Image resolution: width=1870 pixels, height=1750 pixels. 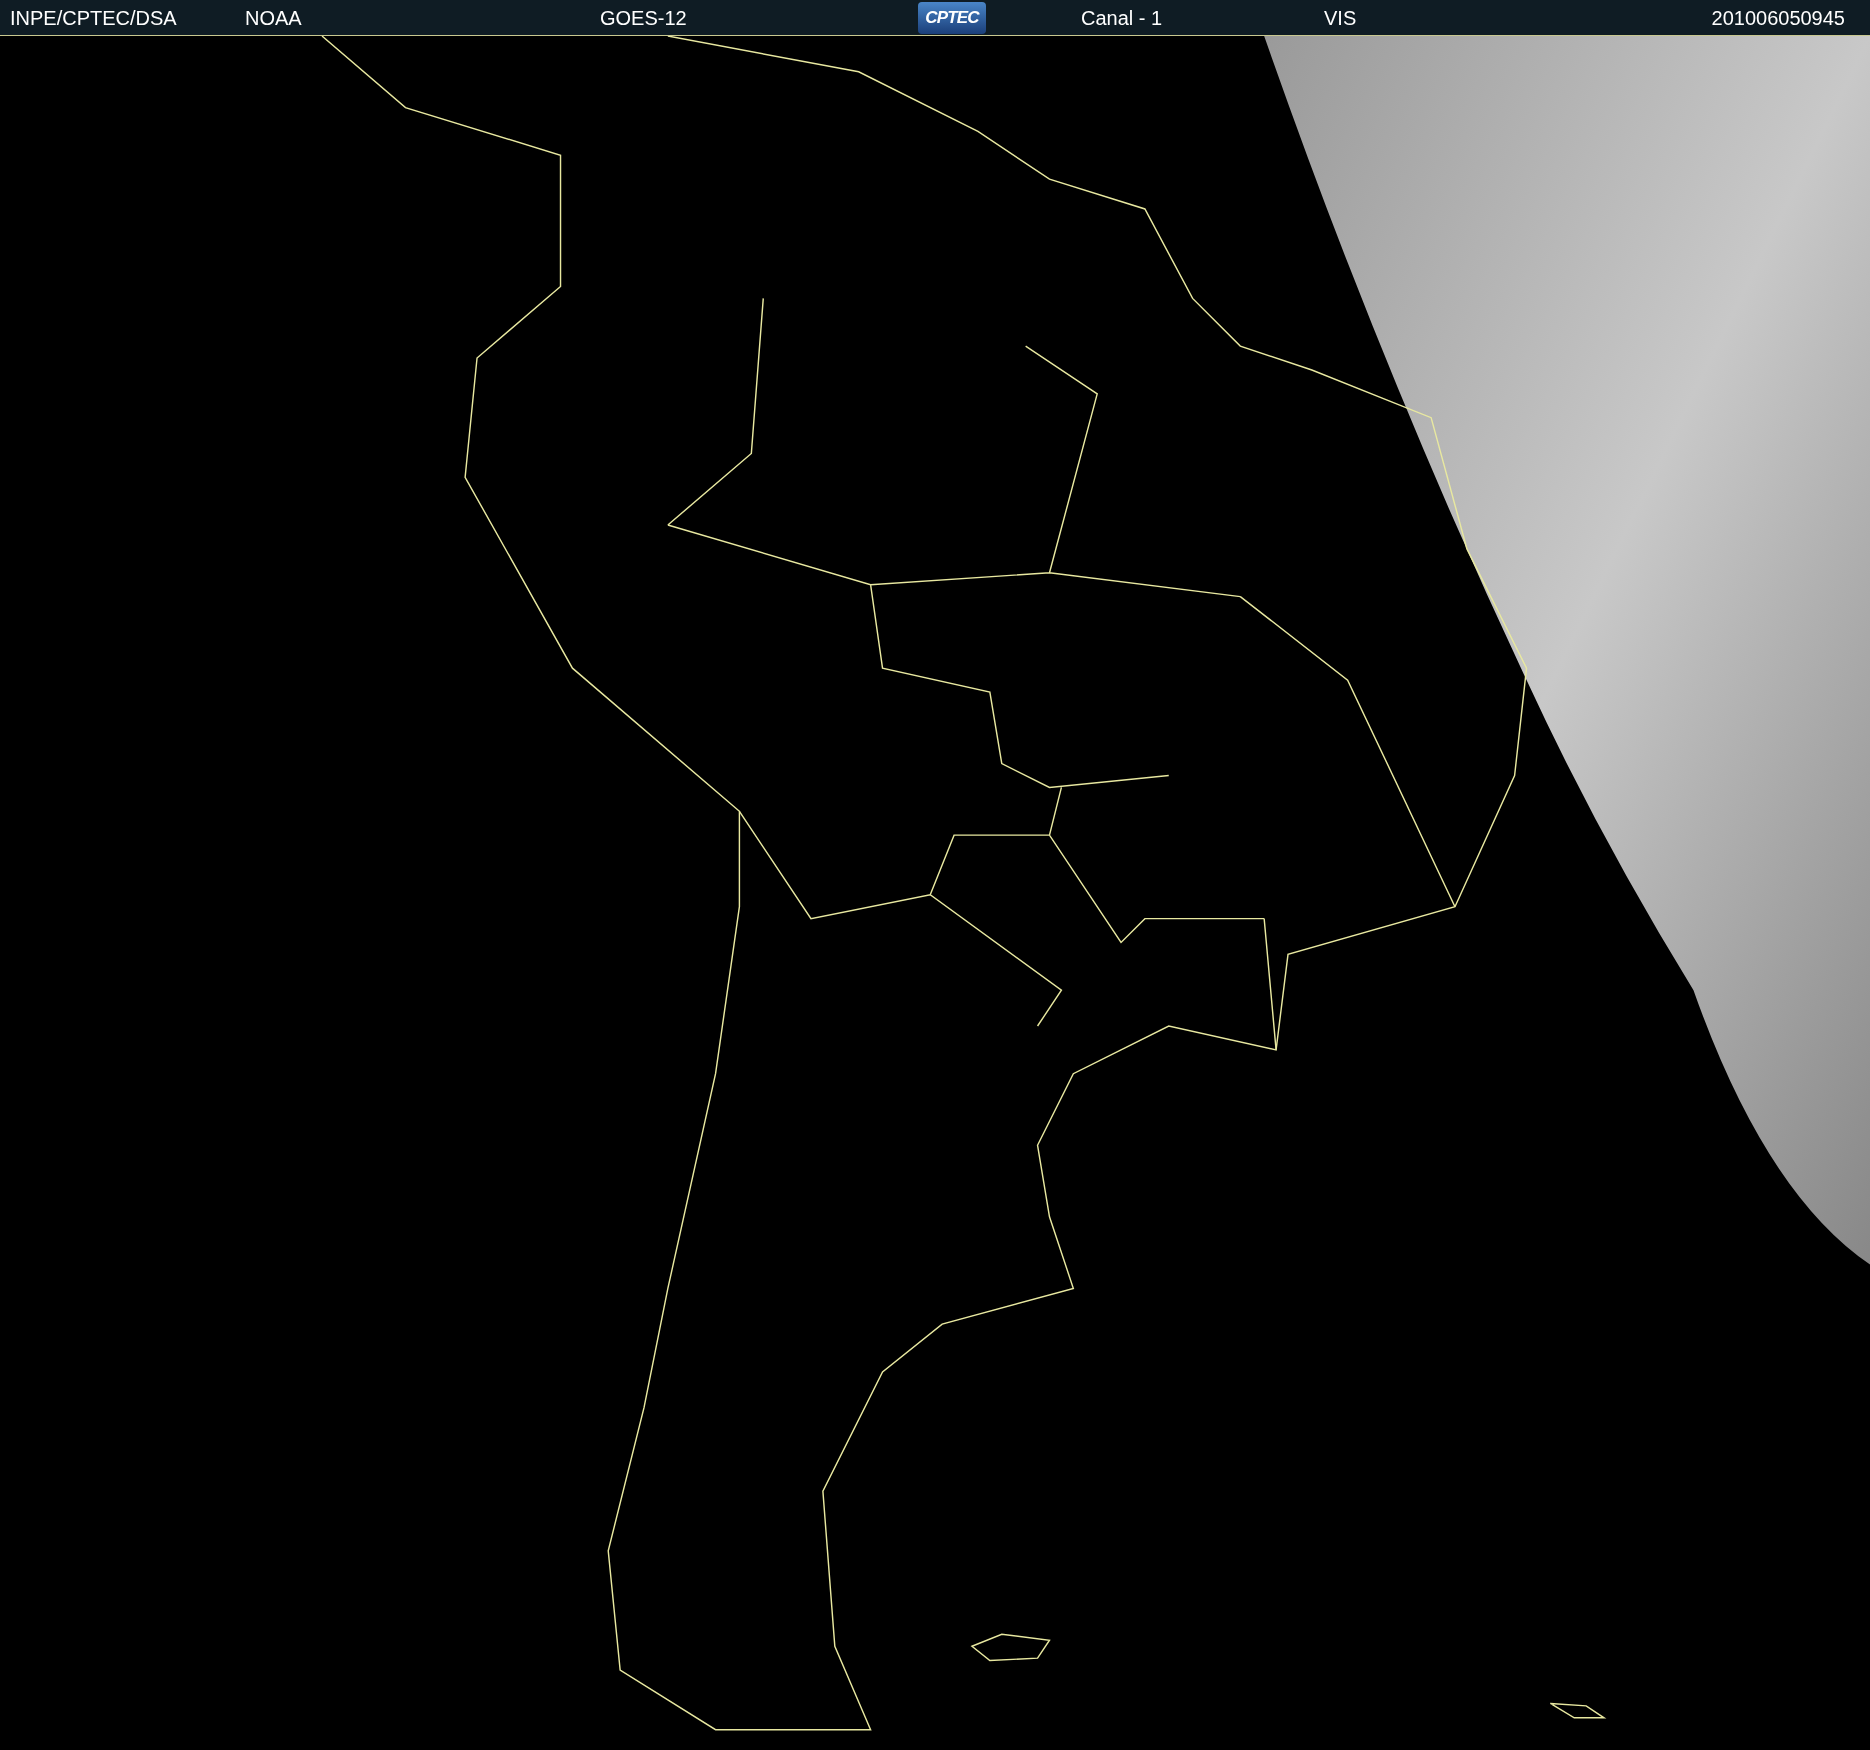 What do you see at coordinates (94, 18) in the screenshot?
I see `source-label: INPE/CPTEC/DSA` at bounding box center [94, 18].